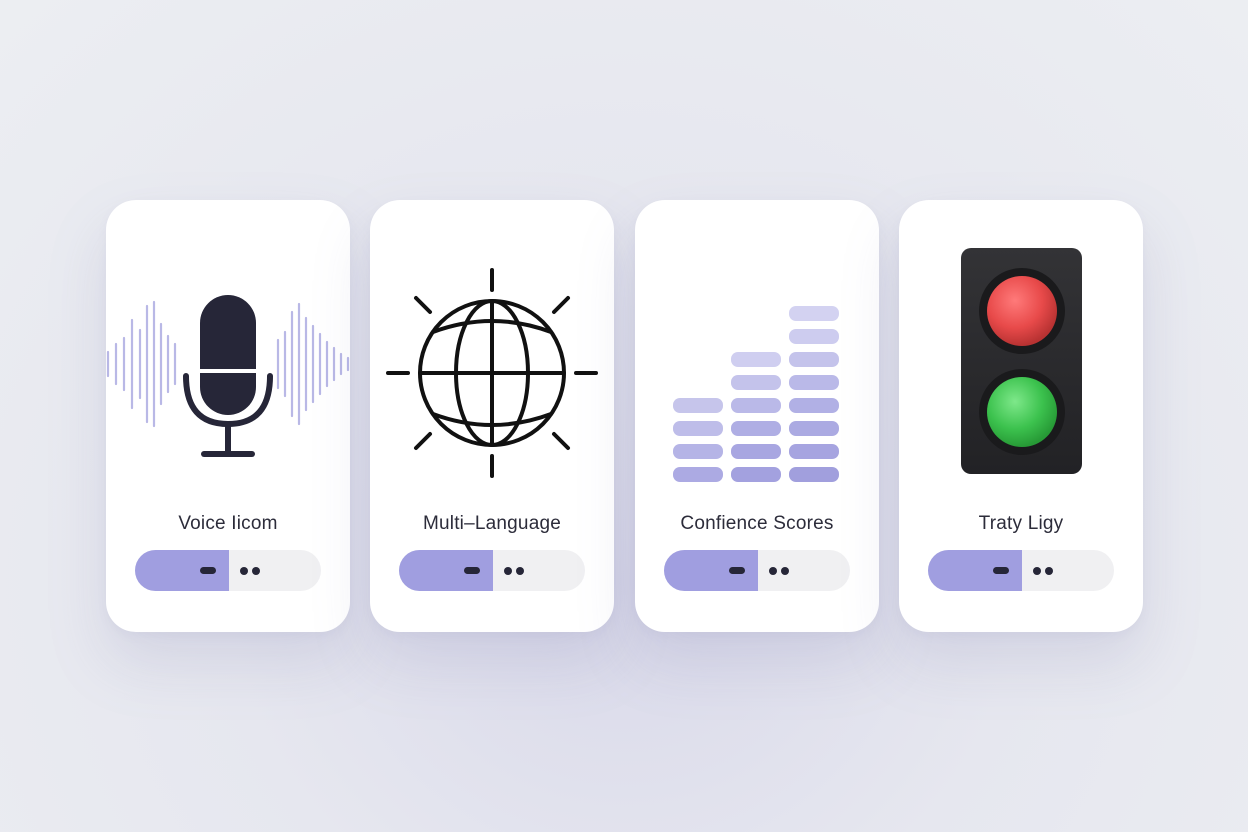 The height and width of the screenshot is (832, 1248). I want to click on voice-toggle, so click(228, 570).